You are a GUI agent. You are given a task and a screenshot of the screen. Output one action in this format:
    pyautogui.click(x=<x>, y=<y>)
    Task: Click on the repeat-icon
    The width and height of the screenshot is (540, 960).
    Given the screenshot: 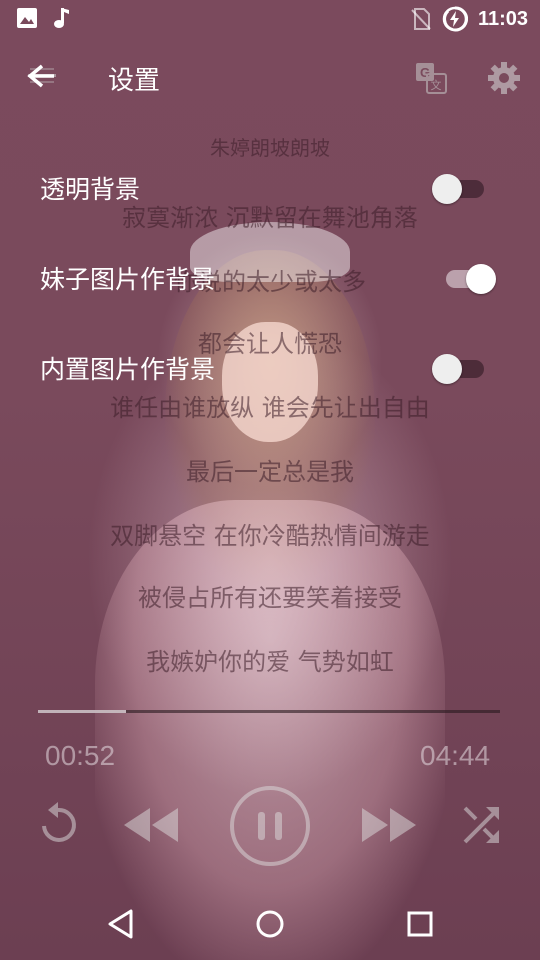 What is the action you would take?
    pyautogui.click(x=58, y=825)
    